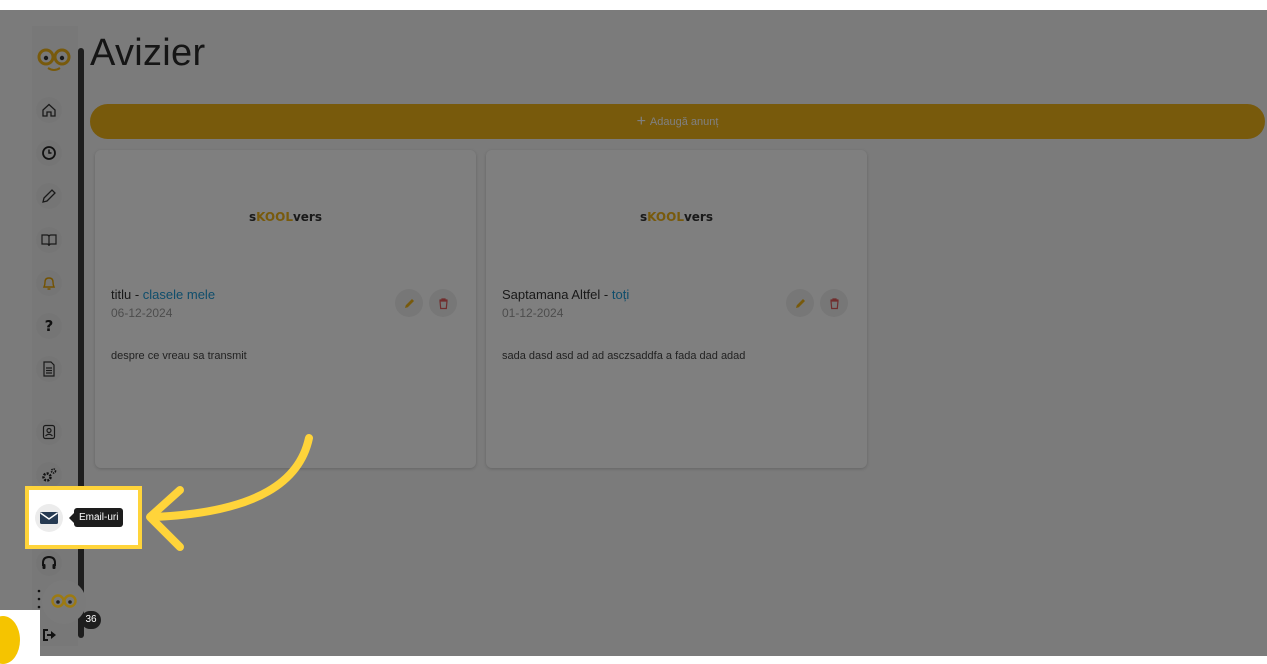 This screenshot has width=1267, height=664. I want to click on announcement-body: despre ce vreau sa transmit, so click(179, 356).